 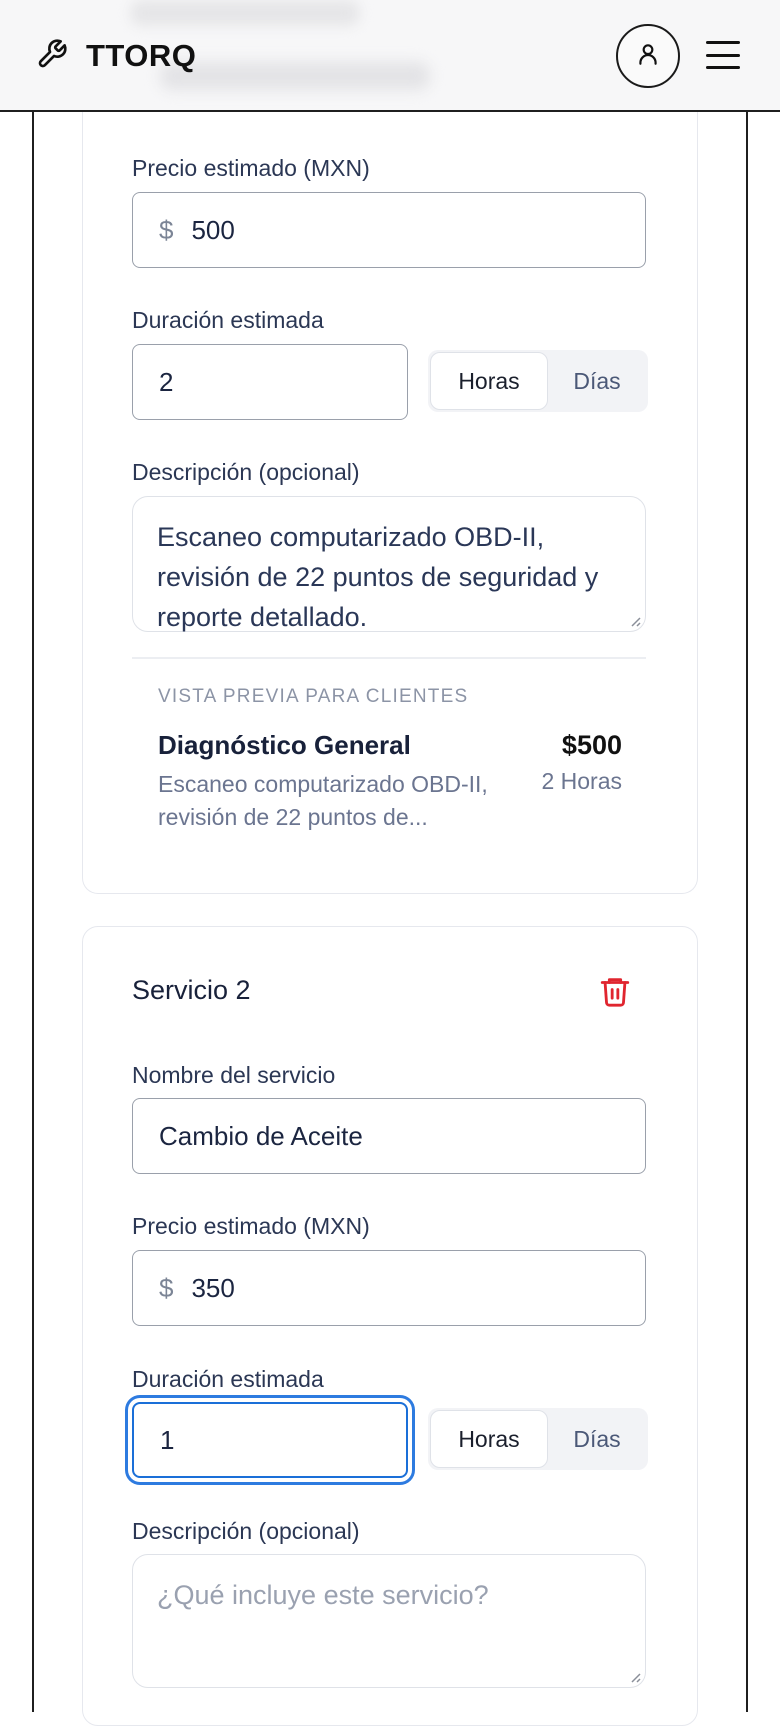 I want to click on preview-price: $500, so click(x=591, y=745).